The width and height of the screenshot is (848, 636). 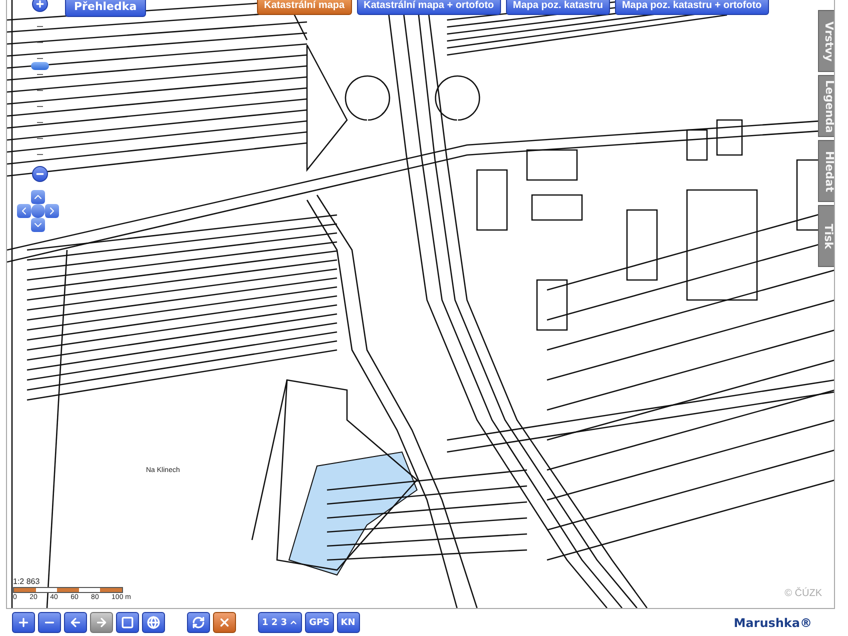 What do you see at coordinates (826, 41) in the screenshot?
I see `side-tab: Vrstvy` at bounding box center [826, 41].